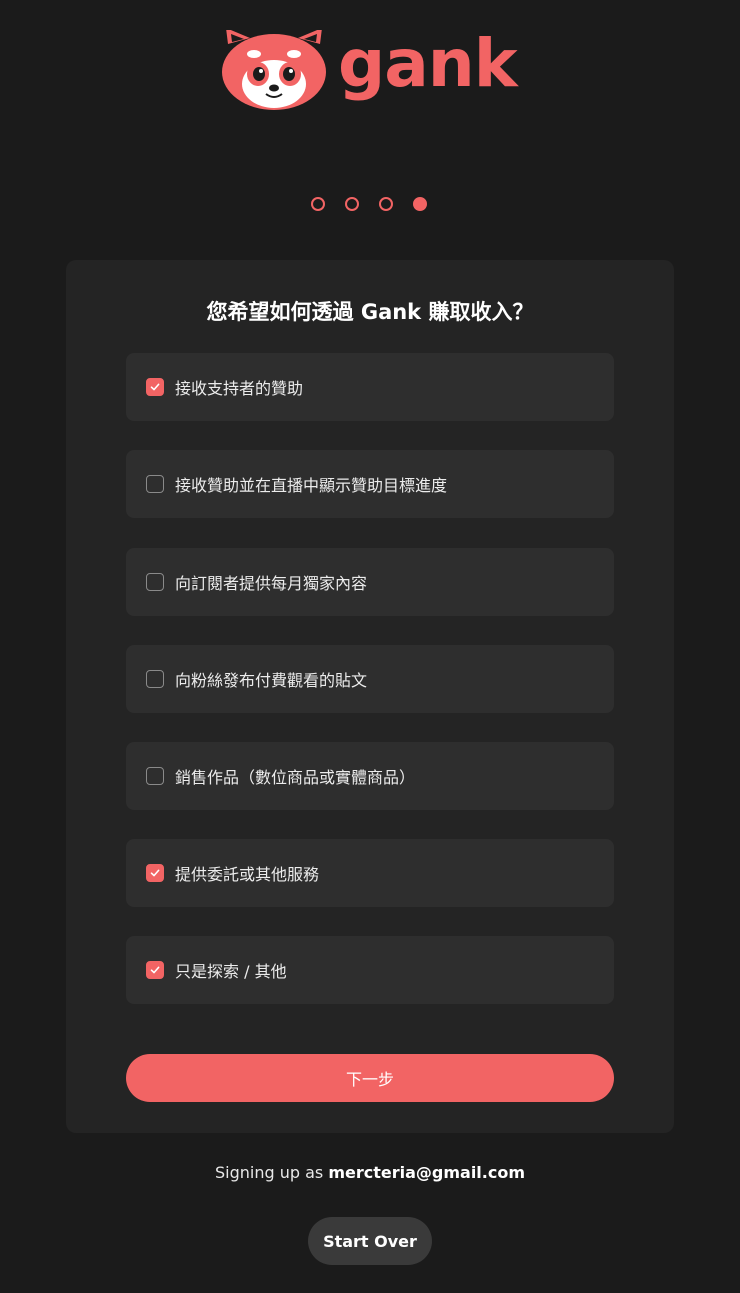 This screenshot has height=1293, width=740. Describe the element at coordinates (427, 1172) in the screenshot. I see `user-email: mercteria@gmail.com` at that location.